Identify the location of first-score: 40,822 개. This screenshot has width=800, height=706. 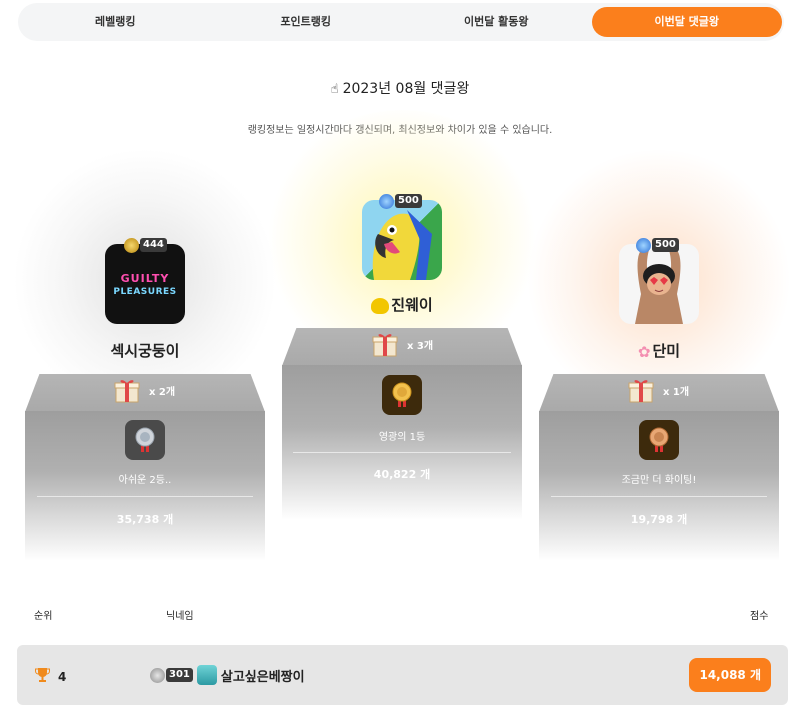
(402, 474).